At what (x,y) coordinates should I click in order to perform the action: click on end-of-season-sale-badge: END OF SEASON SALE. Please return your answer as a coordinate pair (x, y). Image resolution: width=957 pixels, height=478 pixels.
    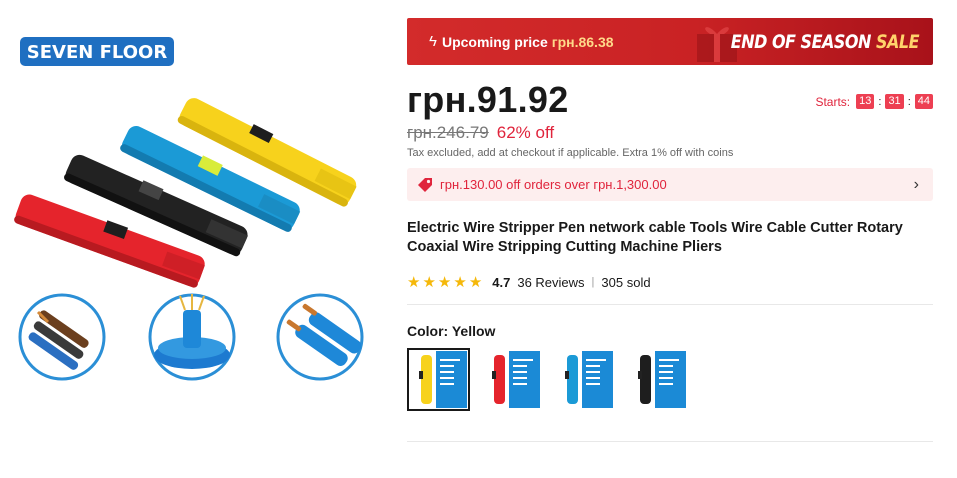
    Looking at the image, I should click on (825, 41).